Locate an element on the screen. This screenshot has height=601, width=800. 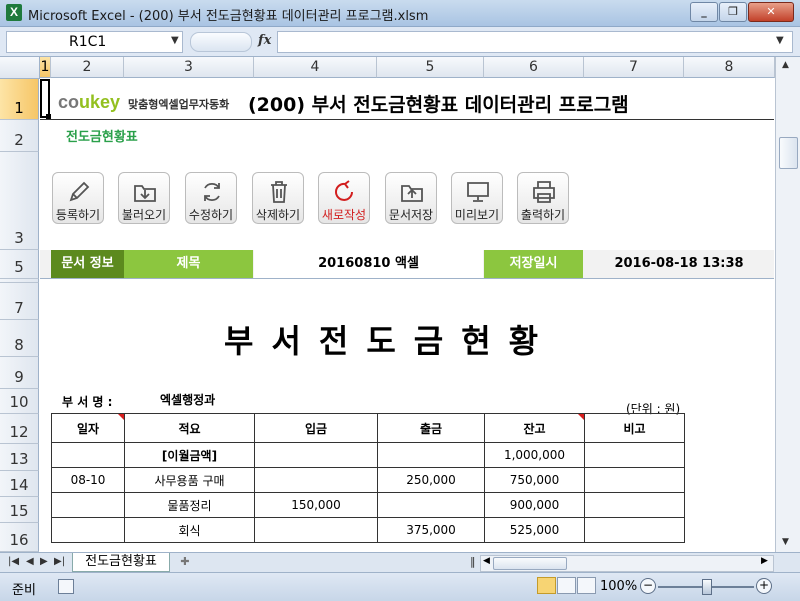
cell-date: 08-10 is located at coordinates (88, 480).